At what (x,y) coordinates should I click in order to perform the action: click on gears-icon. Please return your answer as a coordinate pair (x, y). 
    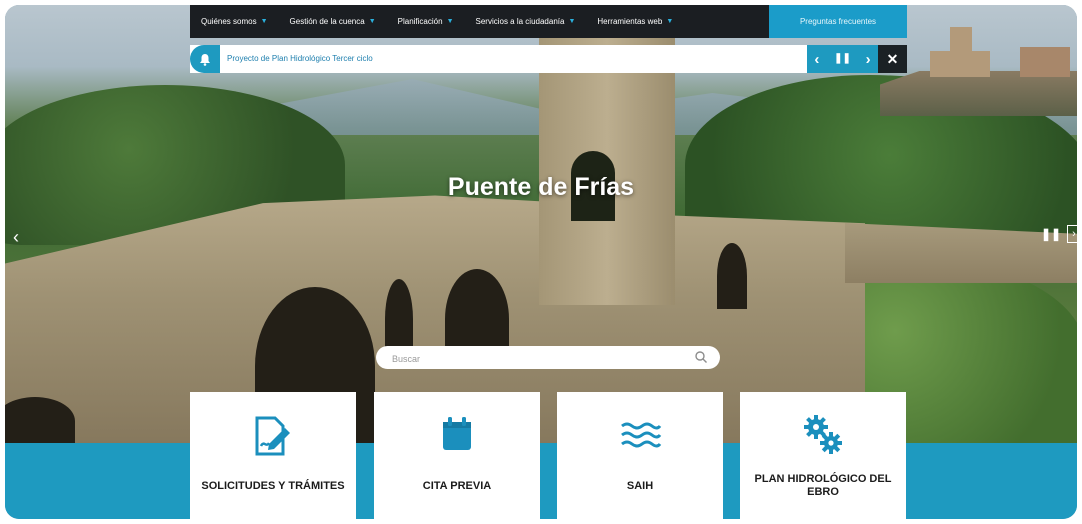
    Looking at the image, I should click on (823, 434).